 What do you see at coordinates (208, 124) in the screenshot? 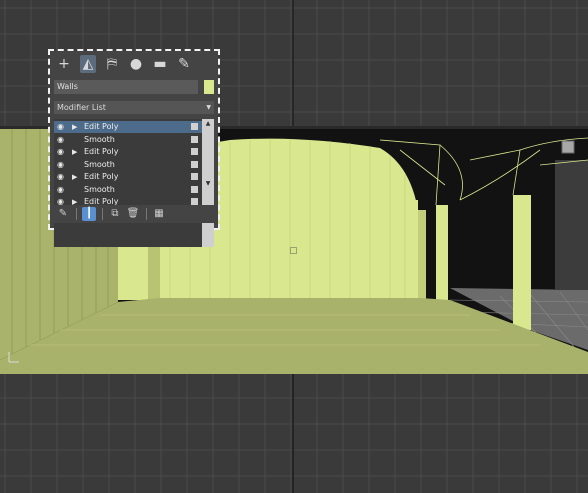
I see `scroll-up-icon: ▲` at bounding box center [208, 124].